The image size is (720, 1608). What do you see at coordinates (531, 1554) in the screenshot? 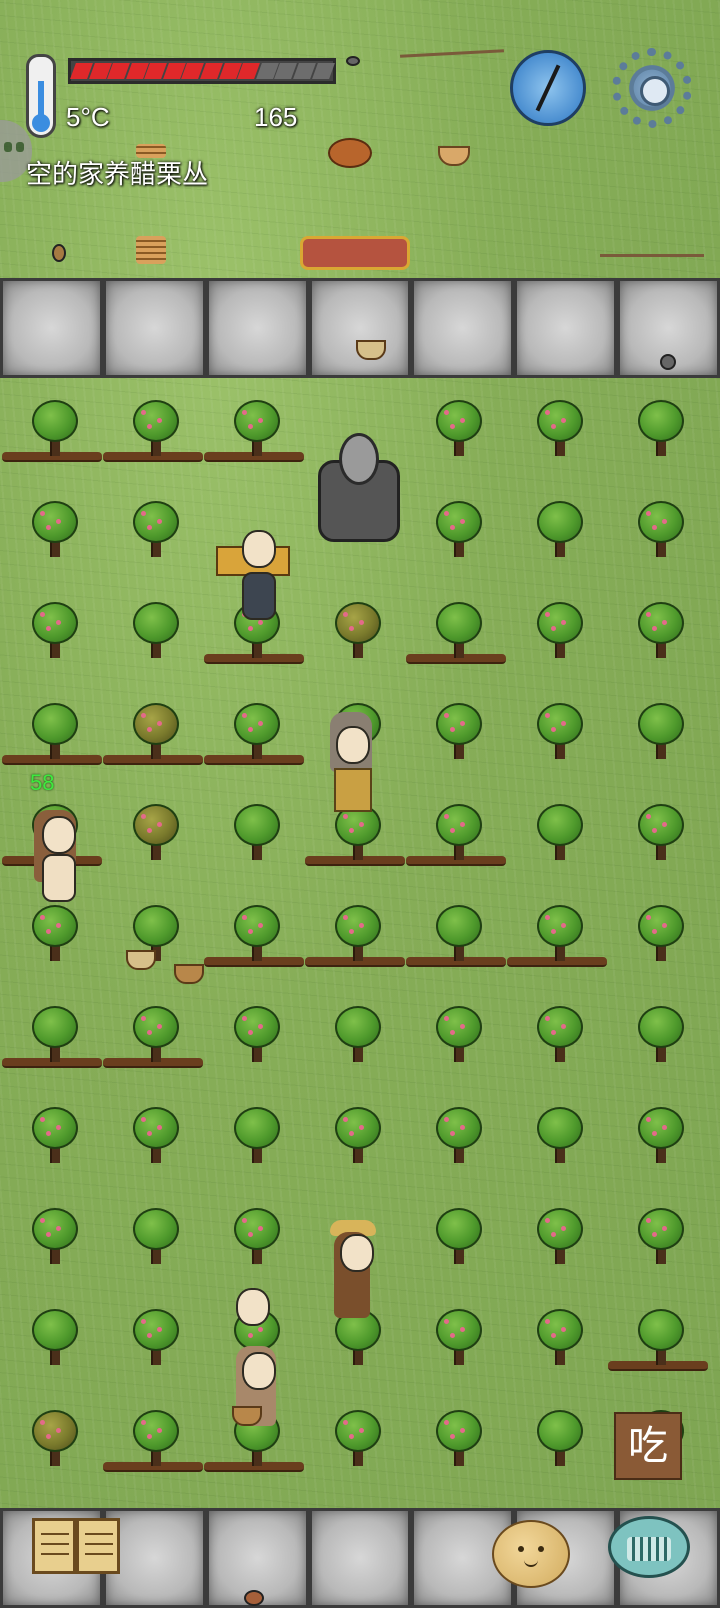
I see `emote-face-icon` at bounding box center [531, 1554].